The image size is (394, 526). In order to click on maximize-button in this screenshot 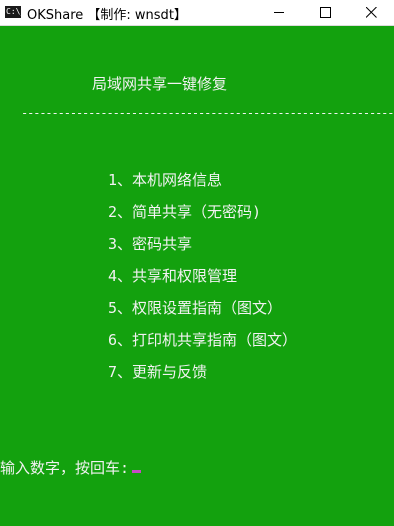, I will do `click(325, 12)`.